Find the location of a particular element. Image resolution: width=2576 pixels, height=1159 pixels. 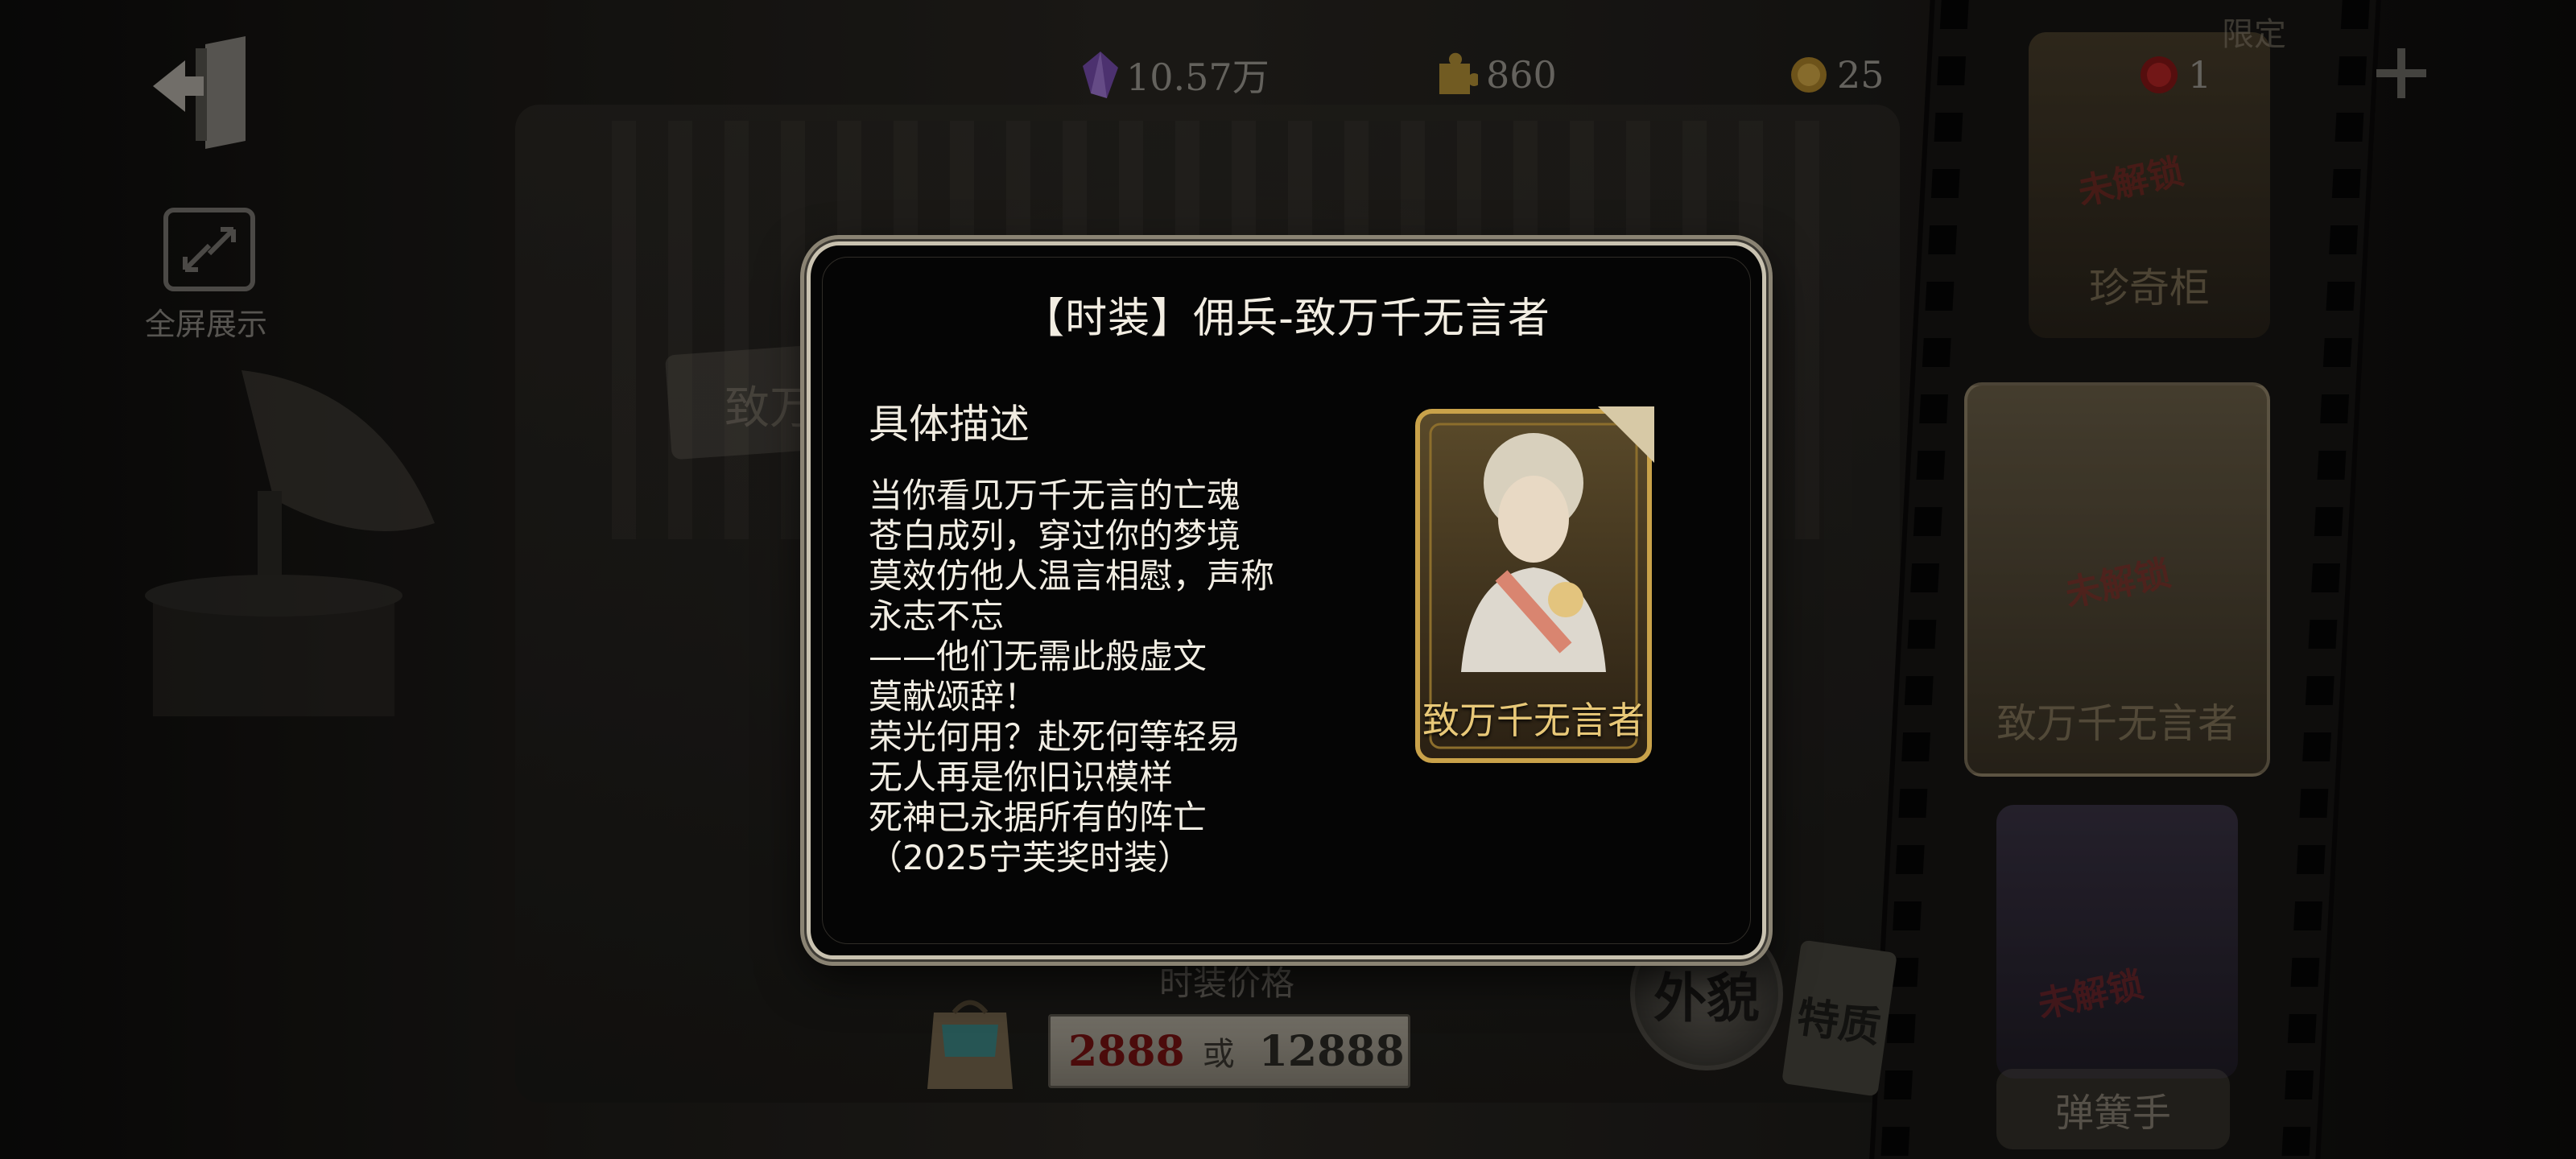

modal-title: 【时装】佣兵-致万千无言者 is located at coordinates (1286, 319).